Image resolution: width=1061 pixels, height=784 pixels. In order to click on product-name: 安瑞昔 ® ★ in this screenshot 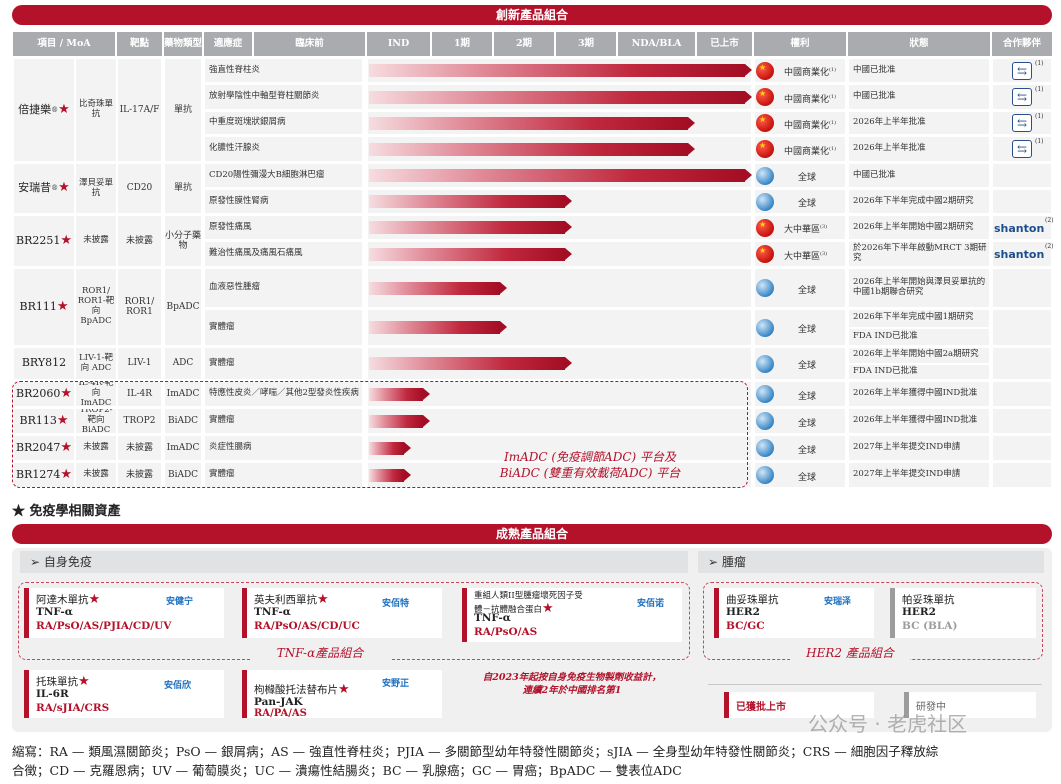, I will do `click(44, 188)`.